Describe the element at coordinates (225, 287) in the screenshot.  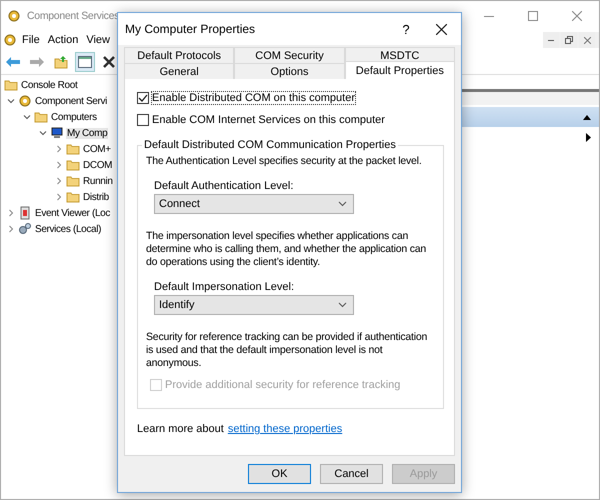
I see `field-label: Default Impersonation Level:` at that location.